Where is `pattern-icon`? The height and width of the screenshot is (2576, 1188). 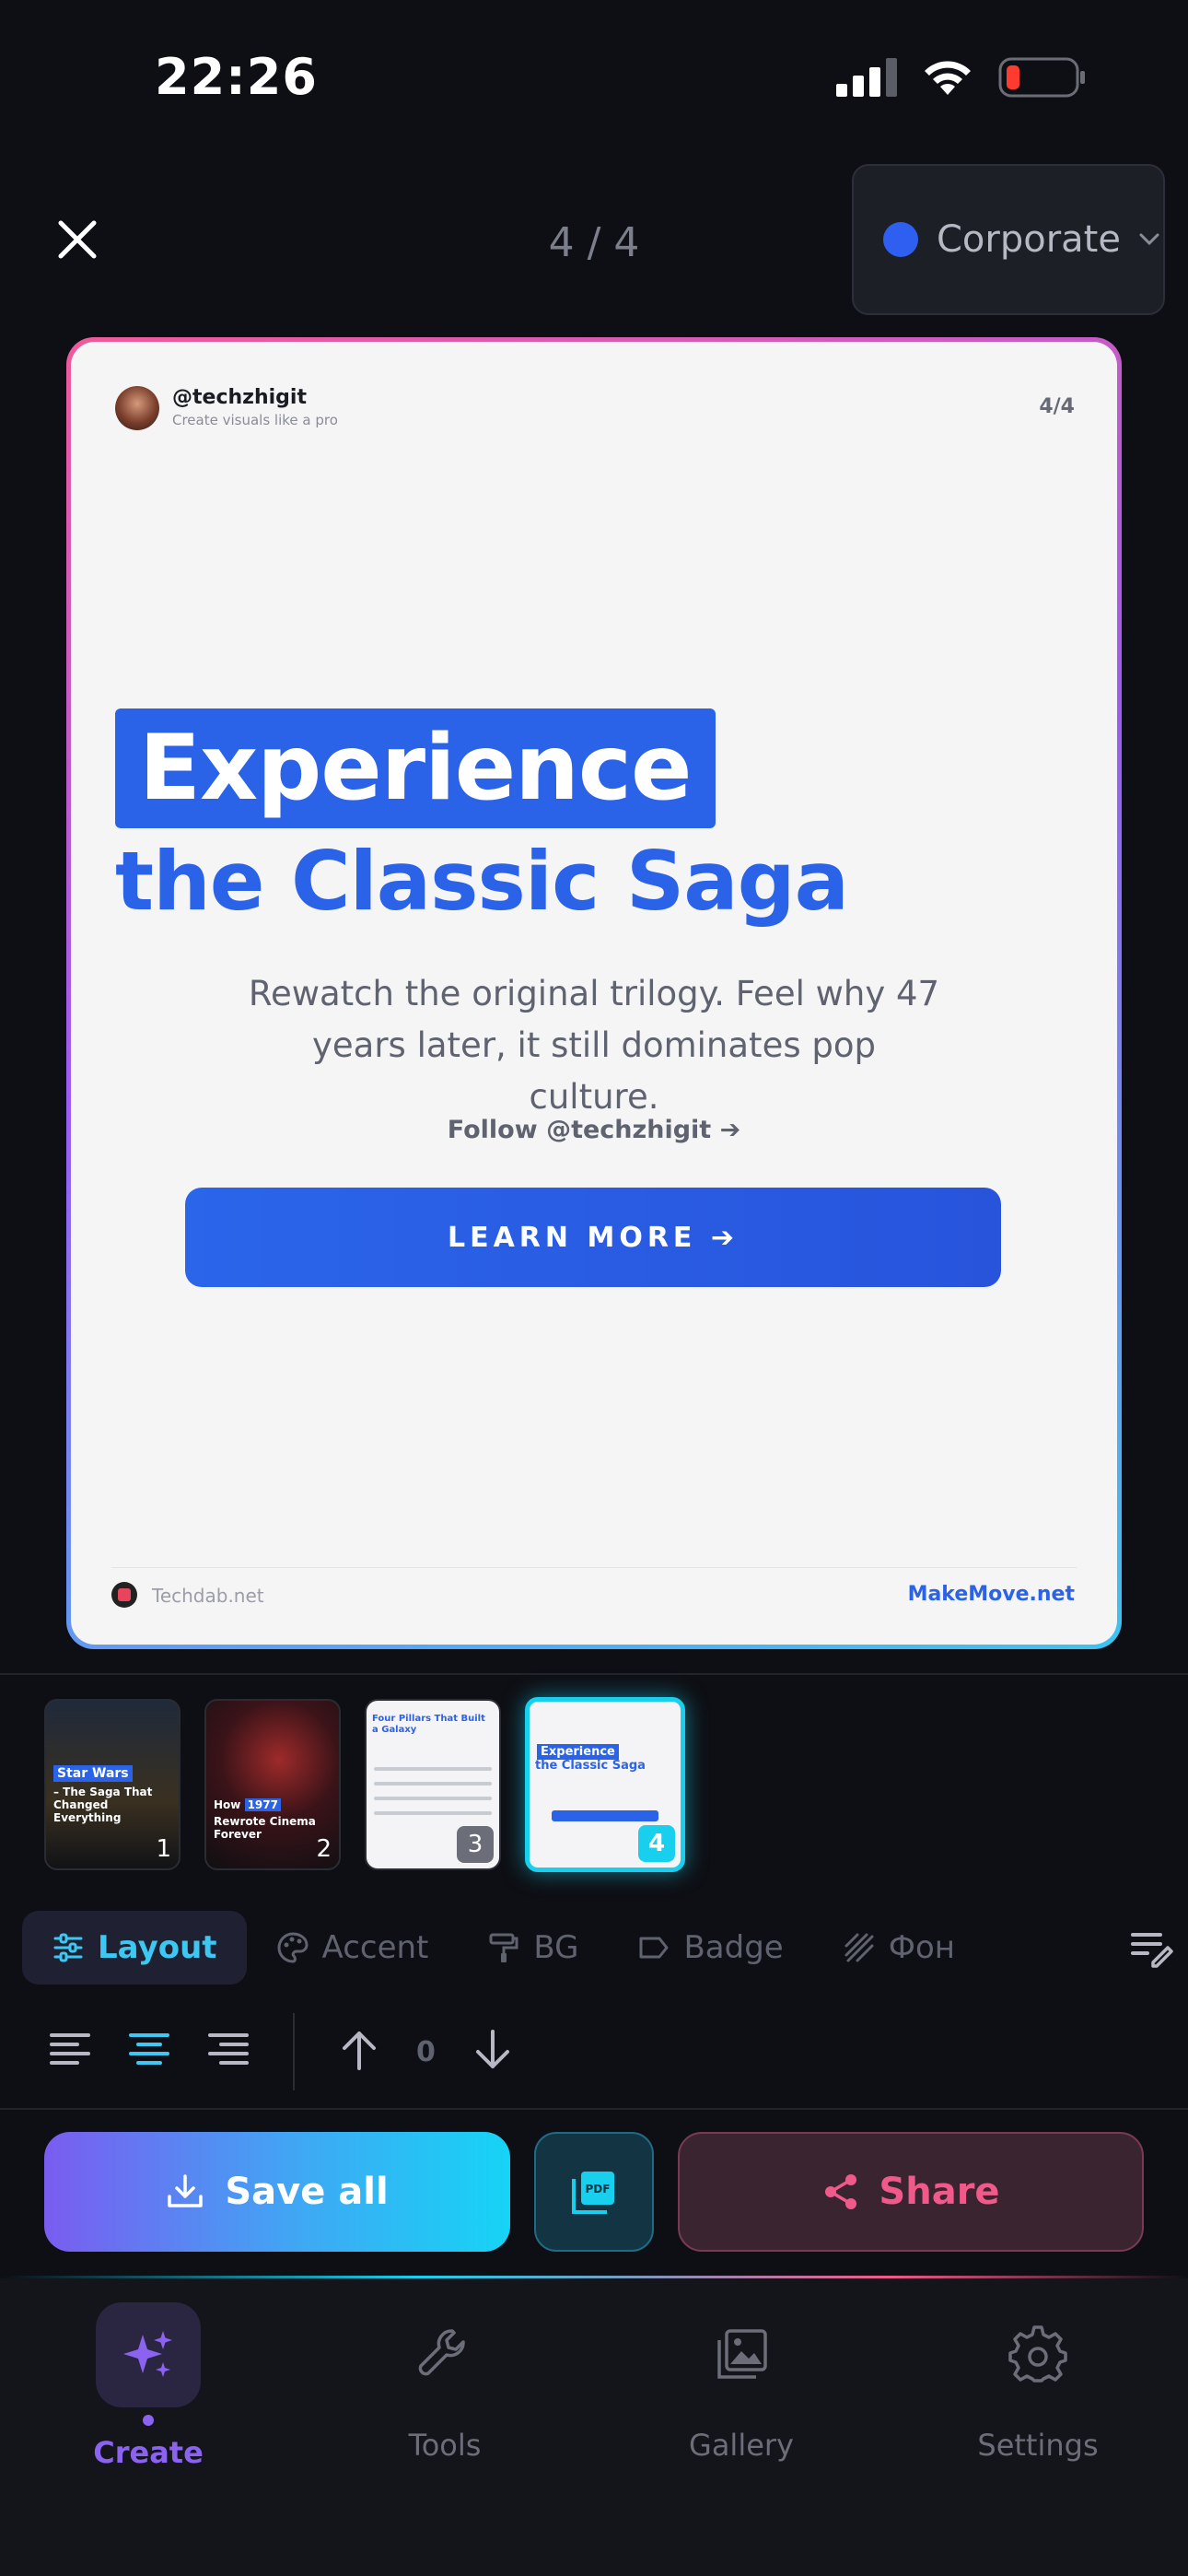 pattern-icon is located at coordinates (859, 1948).